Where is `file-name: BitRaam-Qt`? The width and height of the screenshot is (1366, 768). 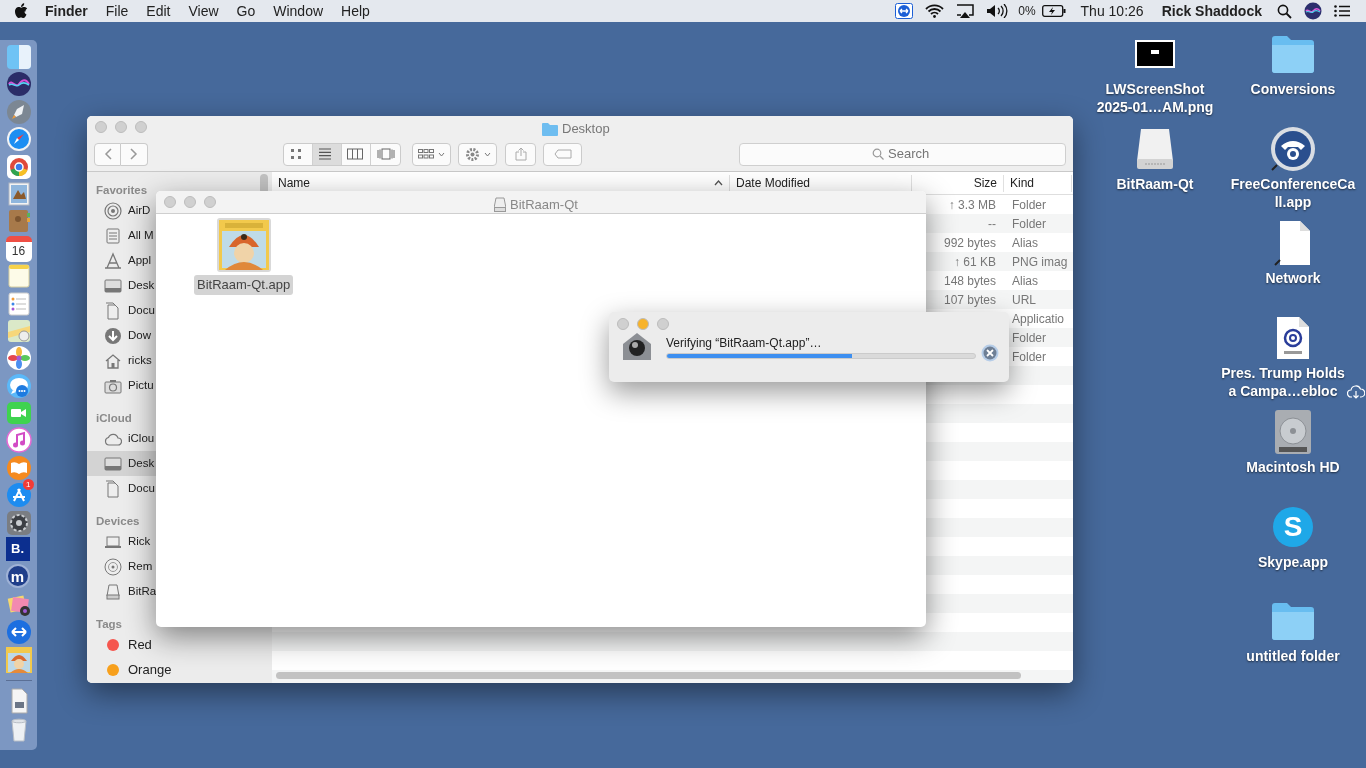
file-name: BitRaam-Qt is located at coordinates (1155, 183).